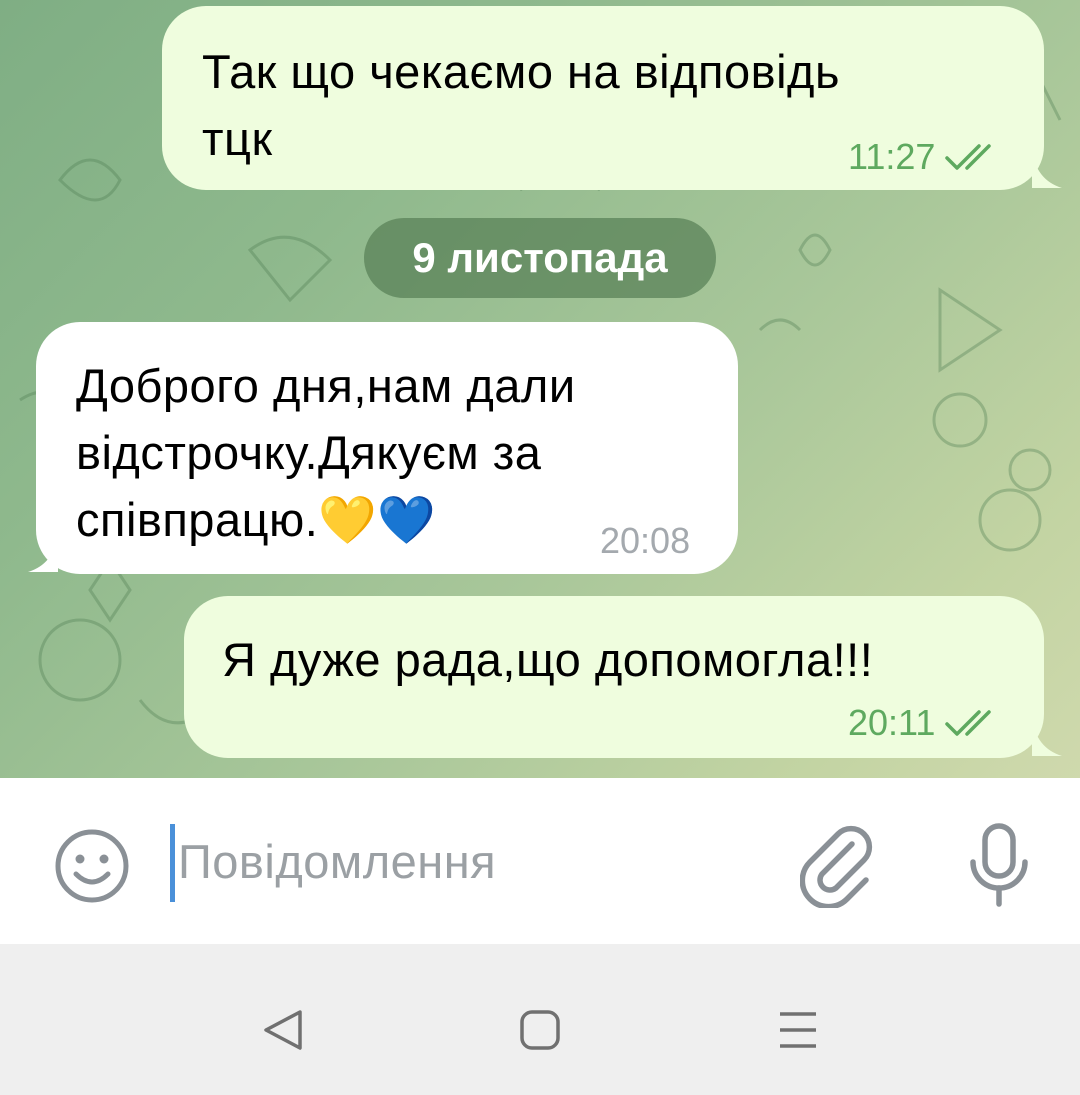 This screenshot has width=1080, height=1095. Describe the element at coordinates (548, 659) in the screenshot. I see `message-text-line: Я дуже рада,що допомогла!!!` at that location.